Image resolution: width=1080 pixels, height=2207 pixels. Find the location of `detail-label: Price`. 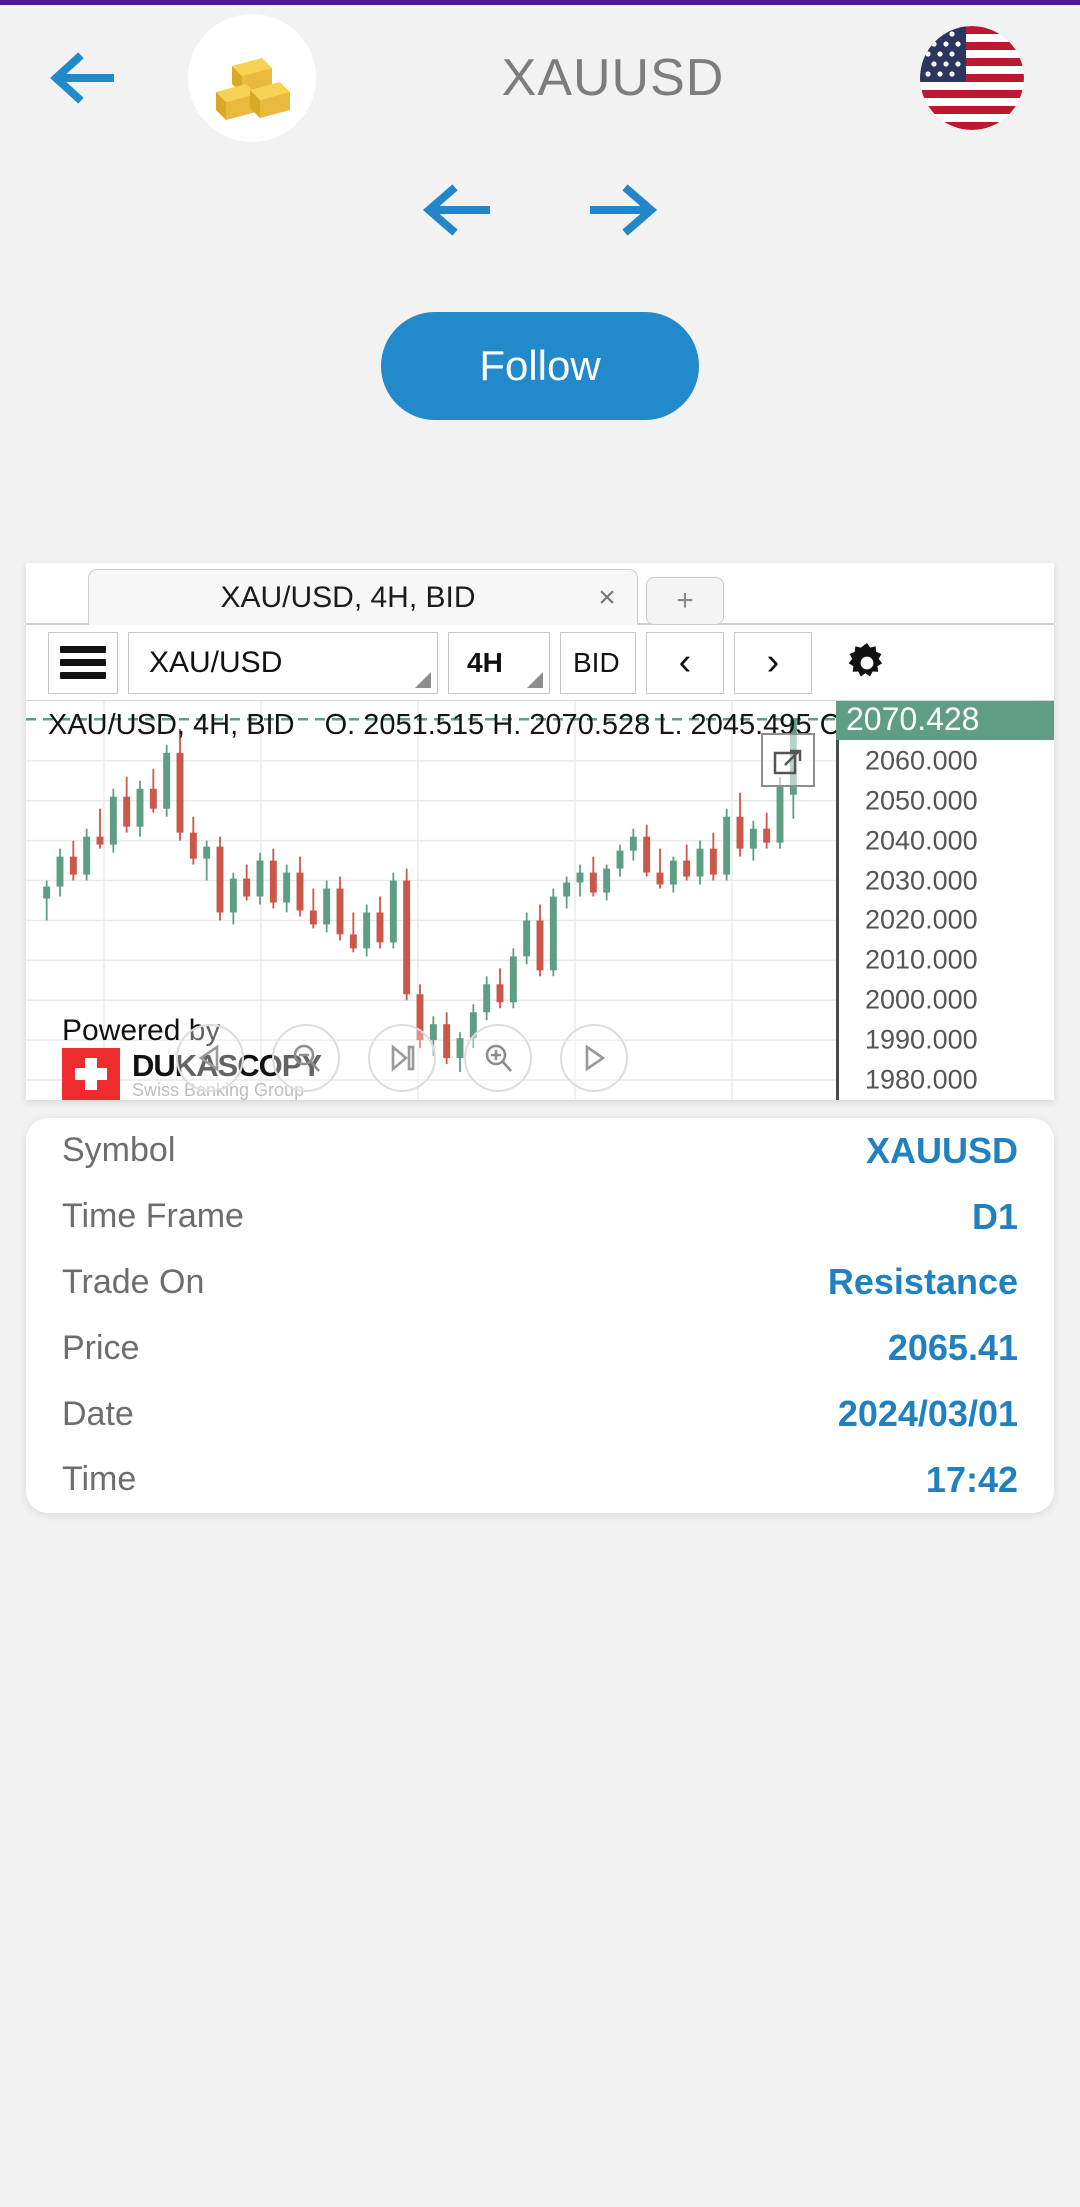

detail-label: Price is located at coordinates (101, 1347).